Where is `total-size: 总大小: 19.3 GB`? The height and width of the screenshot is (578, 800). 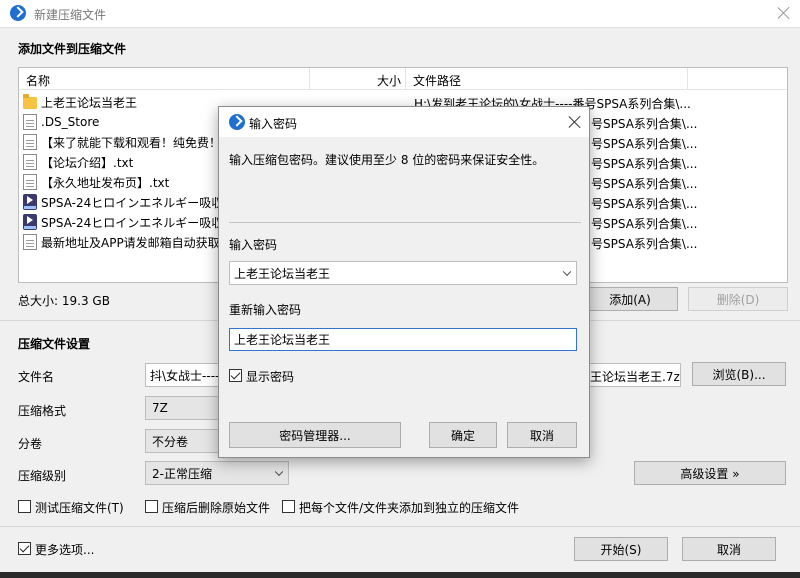
total-size: 总大小: 19.3 GB is located at coordinates (64, 301).